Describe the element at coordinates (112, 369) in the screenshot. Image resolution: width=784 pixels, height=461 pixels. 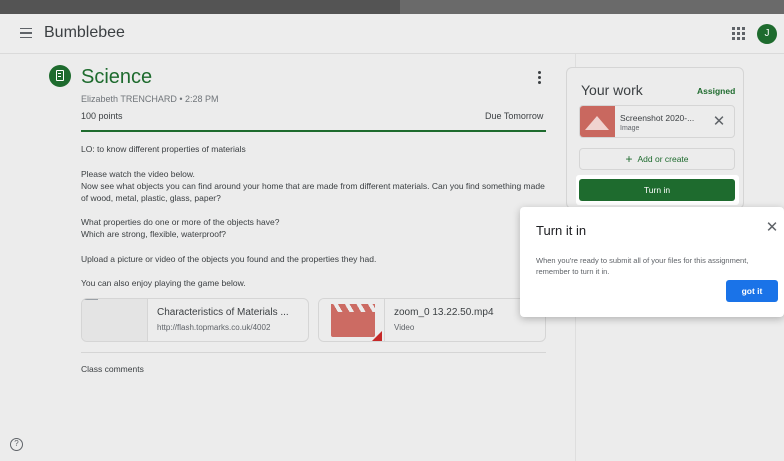
I see `class-comments-label: Class comments` at that location.